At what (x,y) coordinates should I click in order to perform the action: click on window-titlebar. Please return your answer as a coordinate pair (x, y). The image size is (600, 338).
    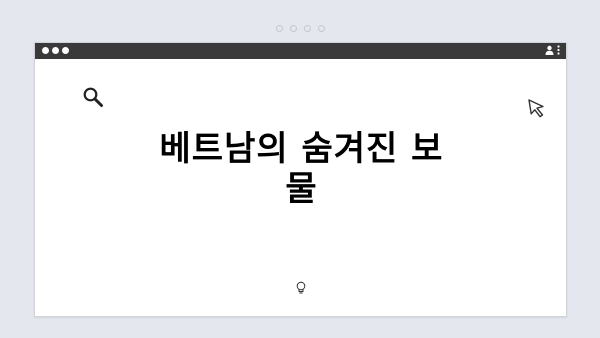
    Looking at the image, I should click on (300, 51).